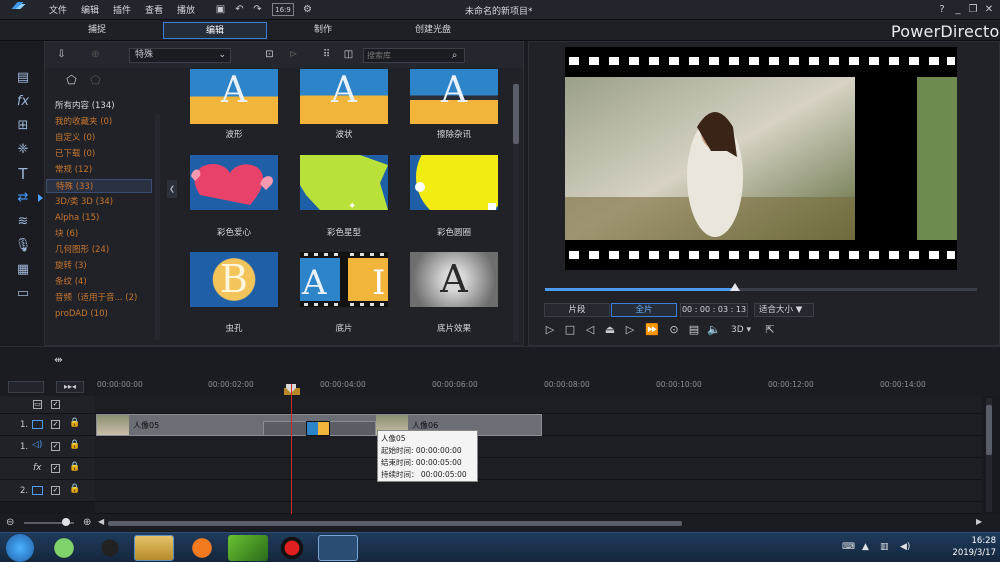 This screenshot has height=562, width=1000. What do you see at coordinates (215, 30) in the screenshot?
I see `tab-edit: 编辑` at bounding box center [215, 30].